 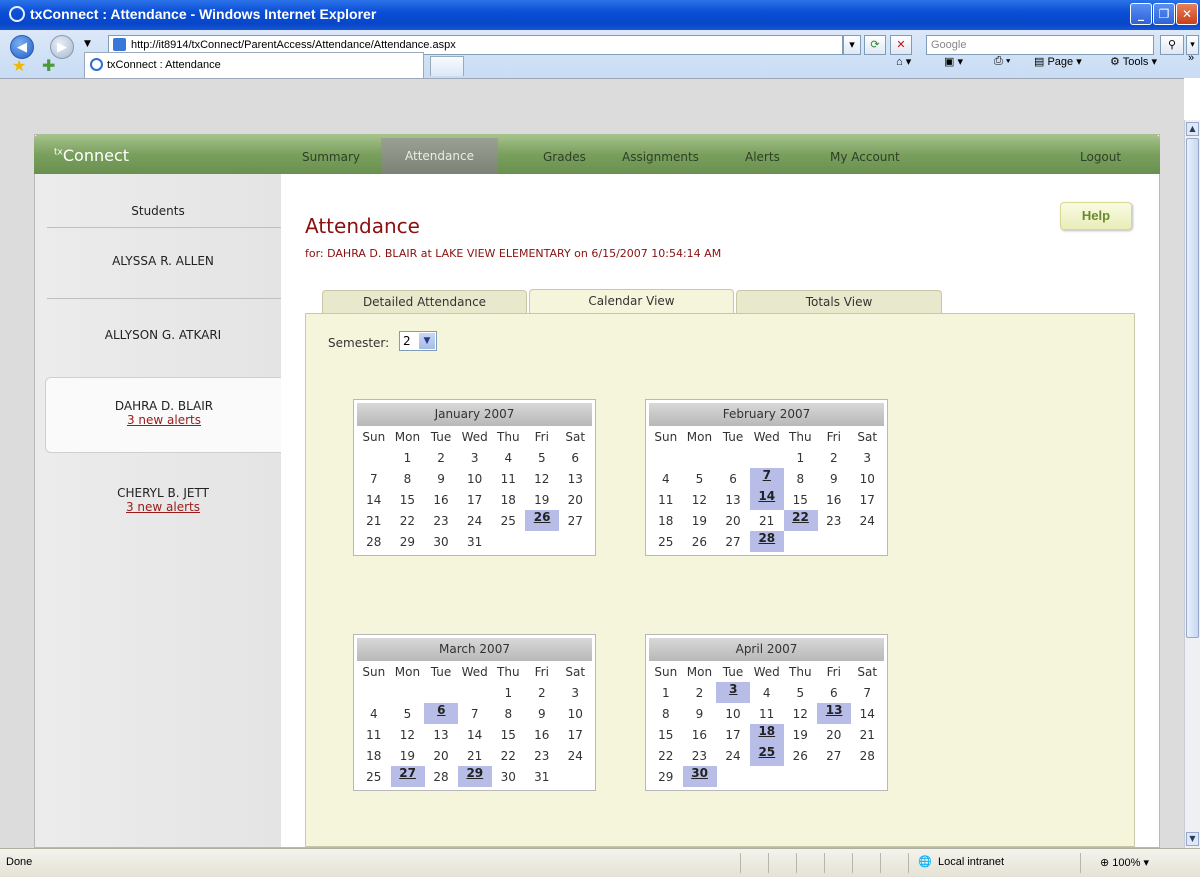 I want to click on absence-day-link: 28, so click(x=766, y=541).